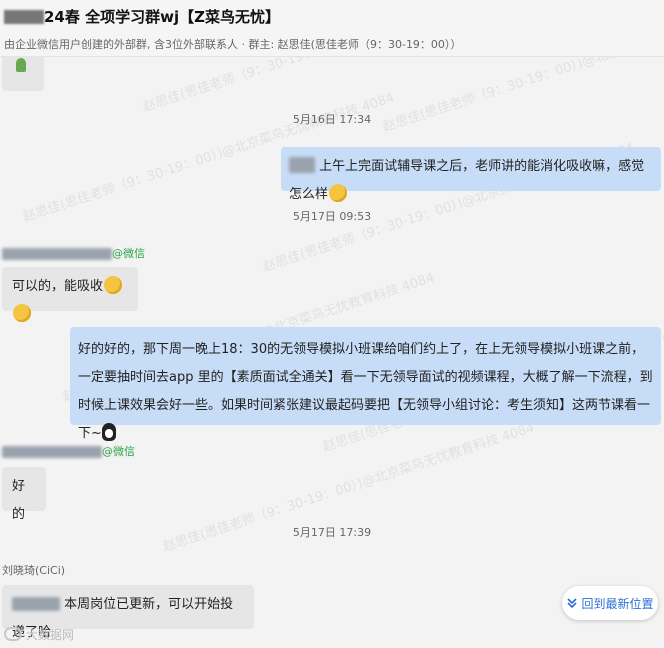 The width and height of the screenshot is (664, 648). Describe the element at coordinates (471, 174) in the screenshot. I see `message-bubble-outgoing: 上午上完面试辅导课之后，老师讲的能消化吸收嘛，感觉怎么样` at that location.